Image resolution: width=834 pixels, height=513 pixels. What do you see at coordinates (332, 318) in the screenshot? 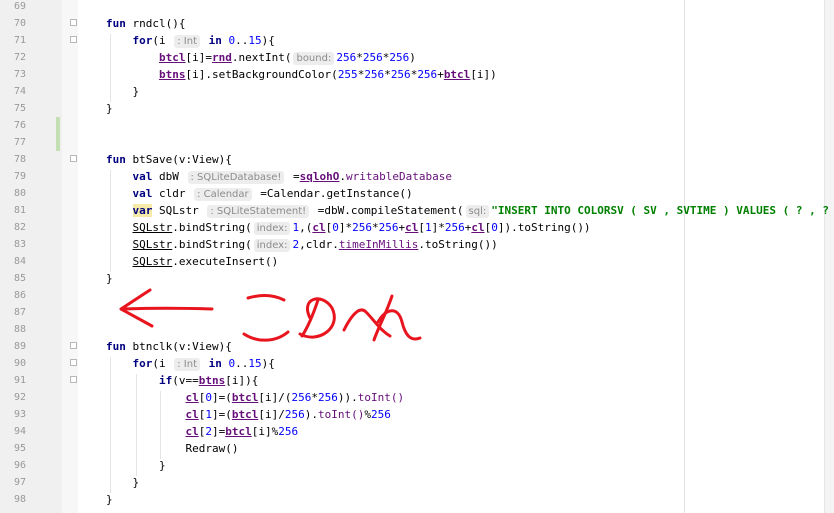
I see `handwritten-kono-hen-text` at bounding box center [332, 318].